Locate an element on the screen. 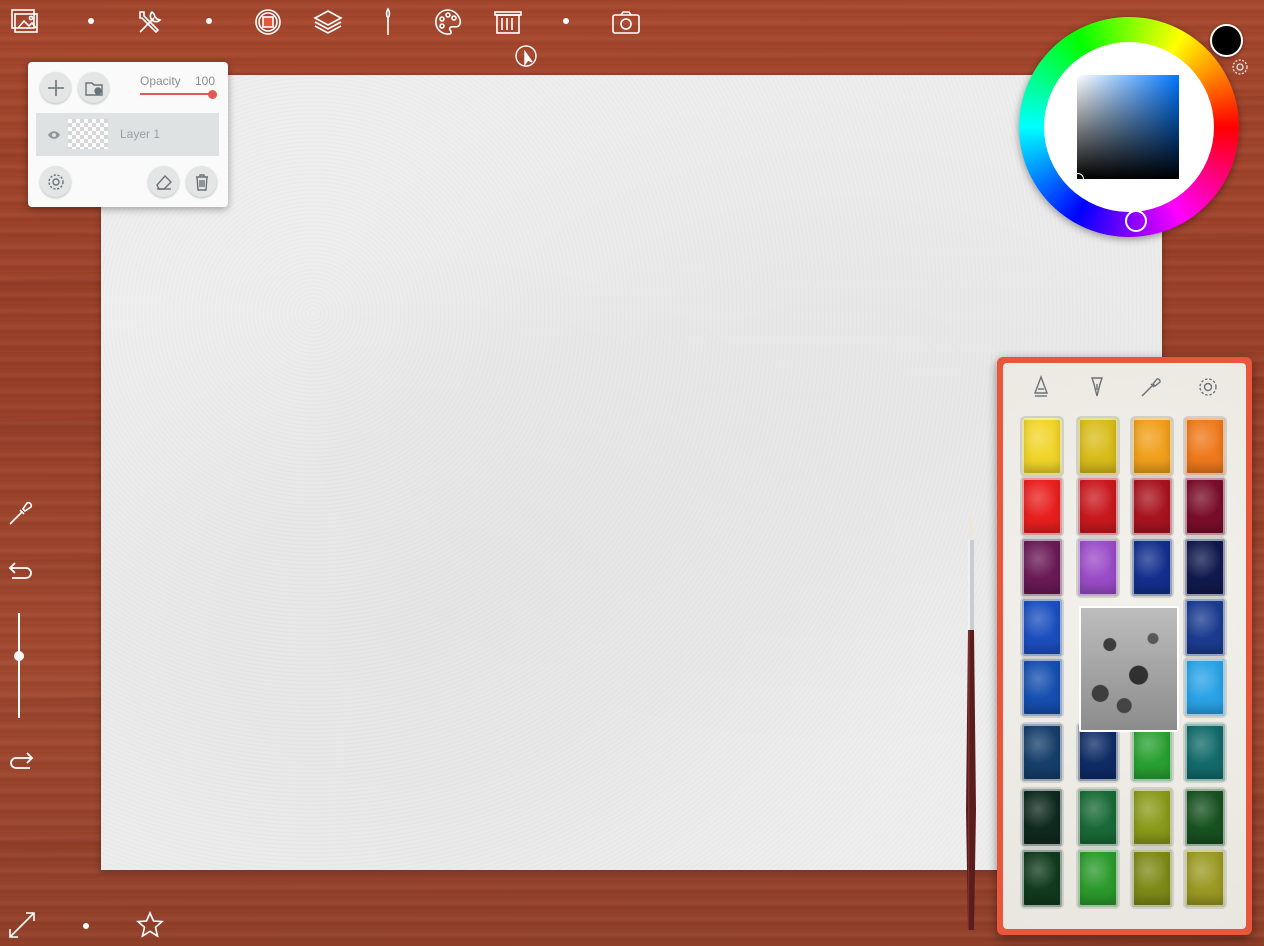 This screenshot has width=1264, height=946. settings-gear-icon is located at coordinates (1208, 387).